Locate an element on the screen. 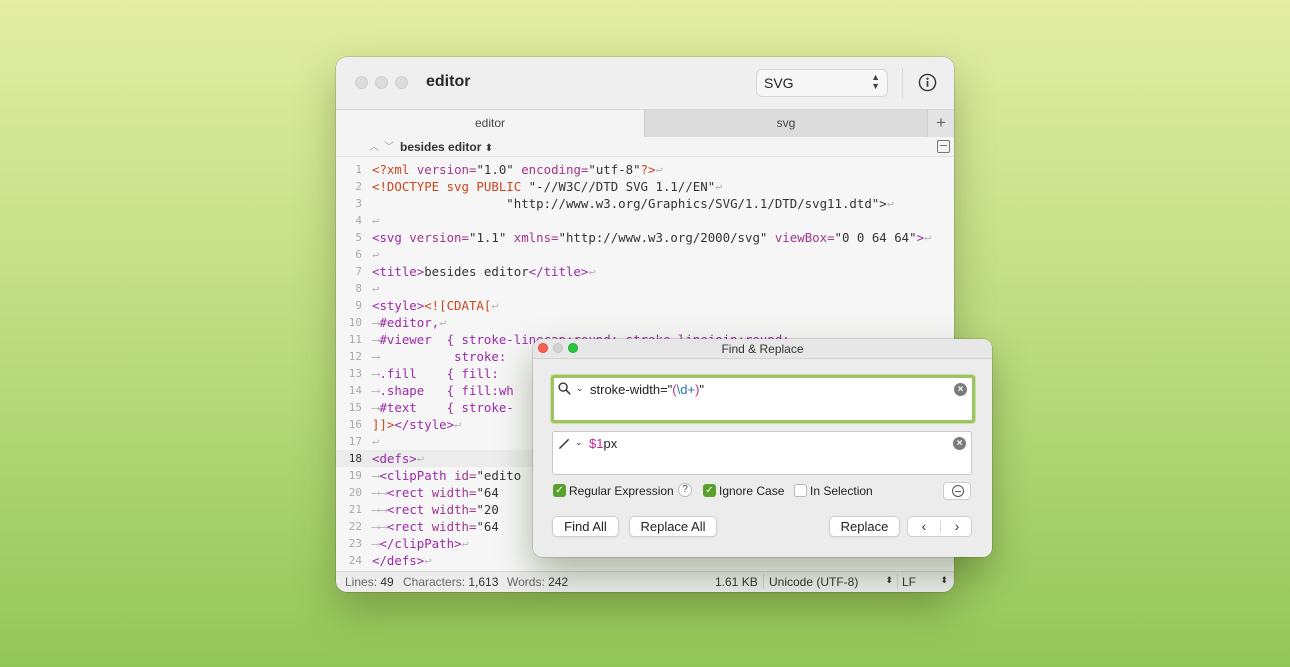 The width and height of the screenshot is (1290, 667). syntax-select-value: SVG is located at coordinates (779, 83).